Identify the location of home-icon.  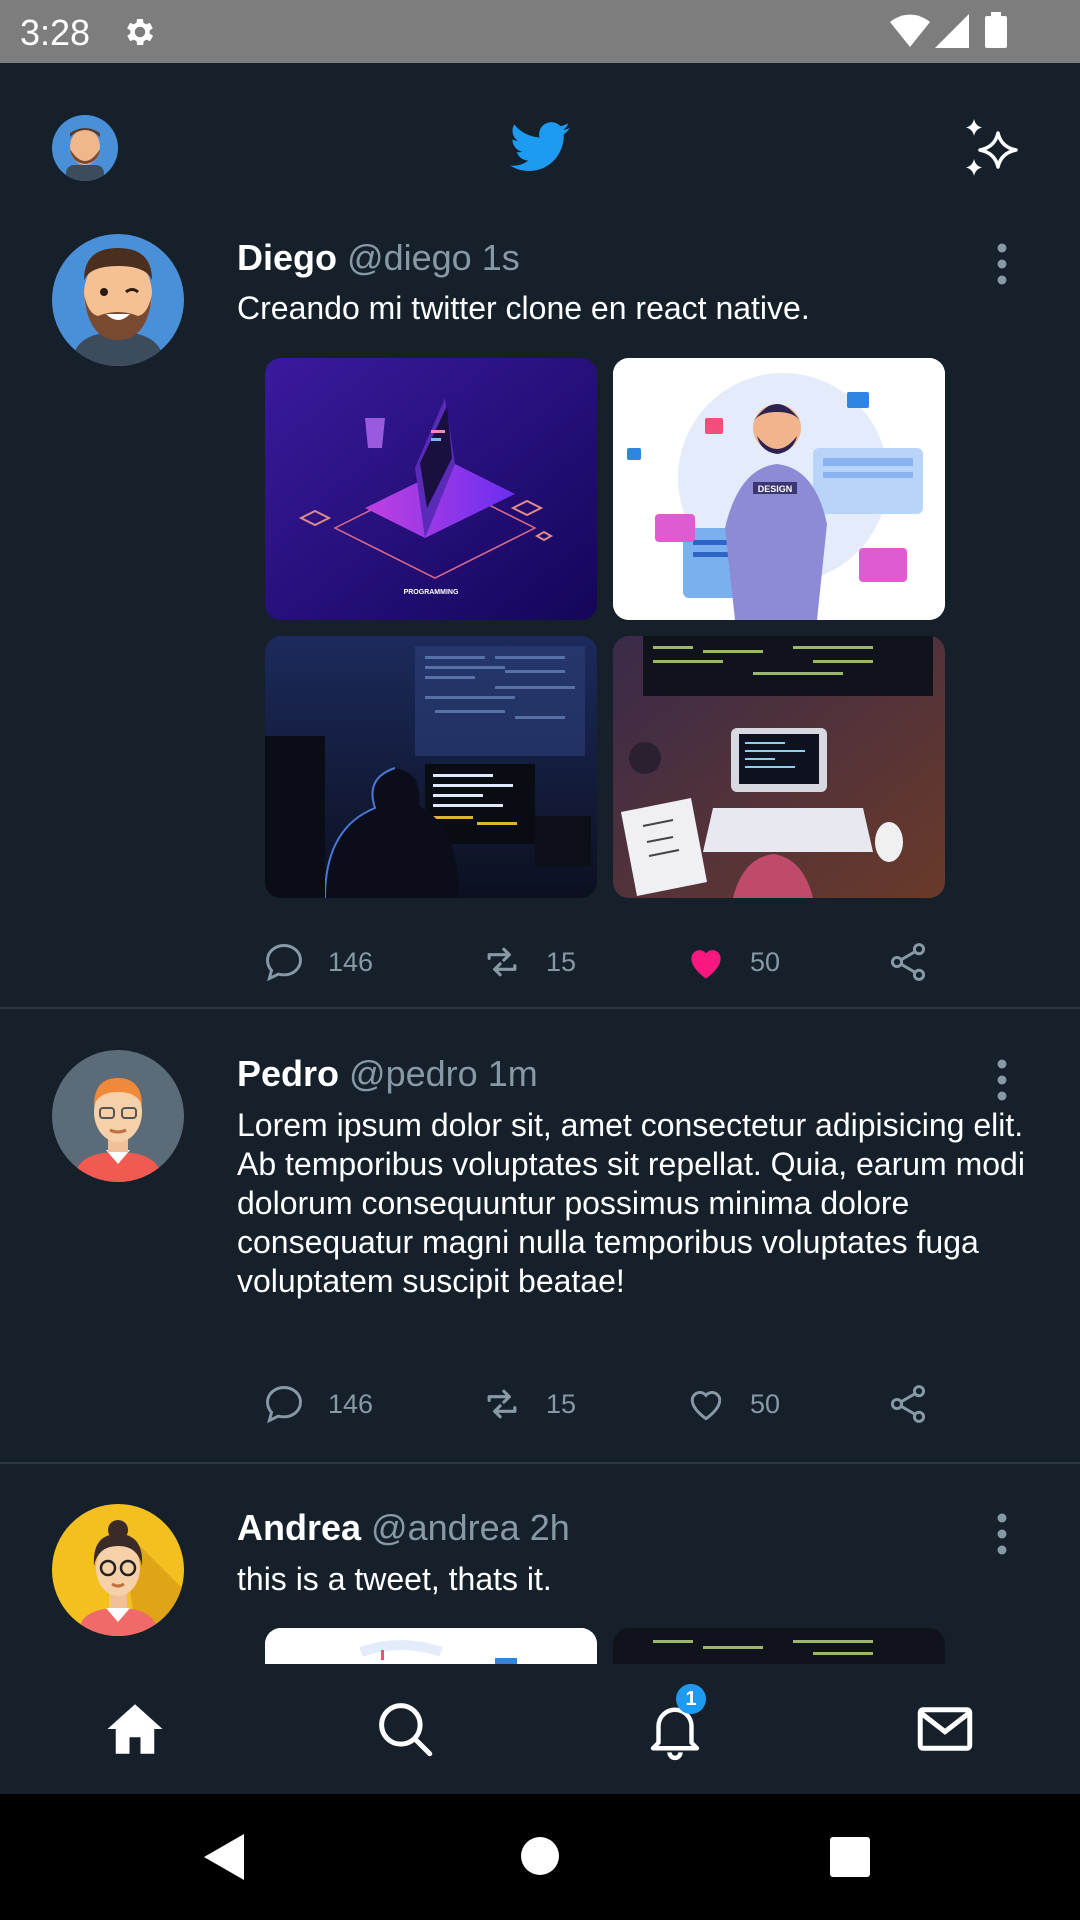
(135, 1729).